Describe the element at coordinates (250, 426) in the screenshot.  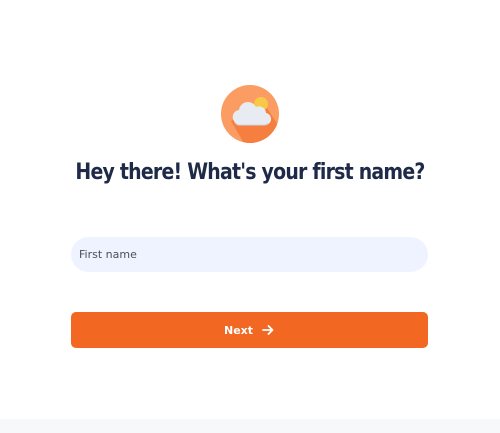
I see `page-footer-band` at that location.